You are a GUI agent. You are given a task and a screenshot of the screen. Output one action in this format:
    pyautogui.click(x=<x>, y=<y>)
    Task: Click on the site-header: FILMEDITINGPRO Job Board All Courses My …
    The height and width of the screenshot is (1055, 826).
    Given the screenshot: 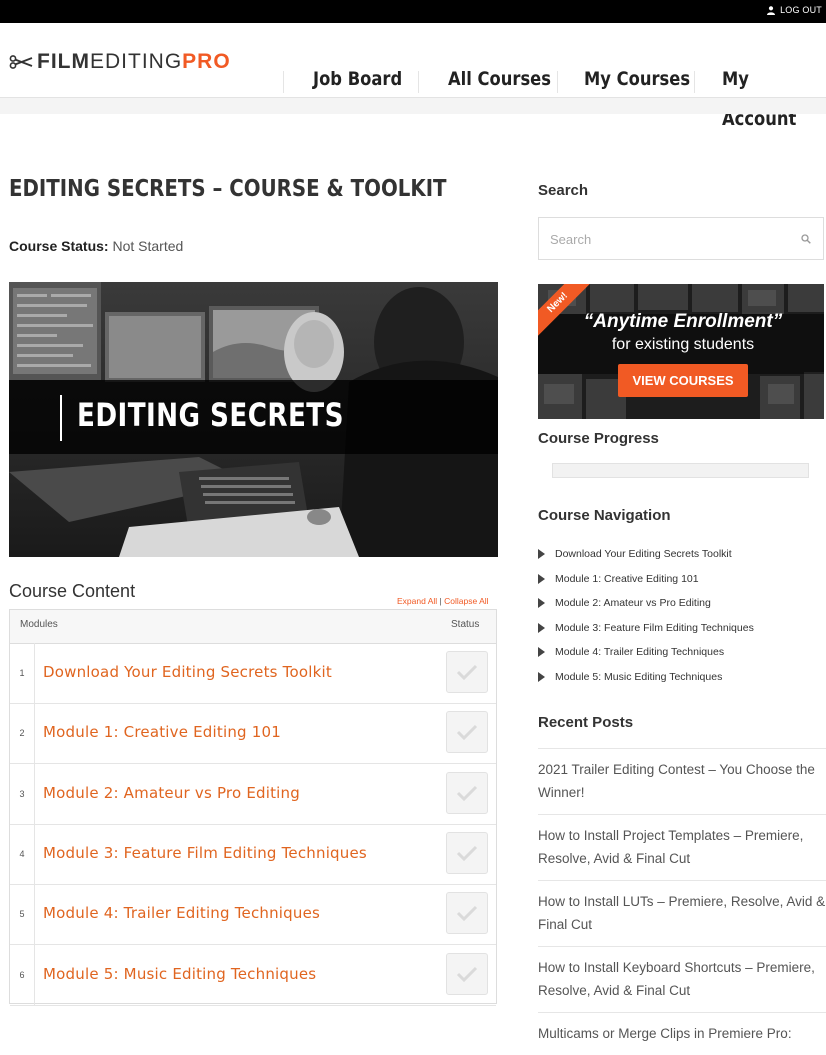 What is the action you would take?
    pyautogui.click(x=413, y=76)
    